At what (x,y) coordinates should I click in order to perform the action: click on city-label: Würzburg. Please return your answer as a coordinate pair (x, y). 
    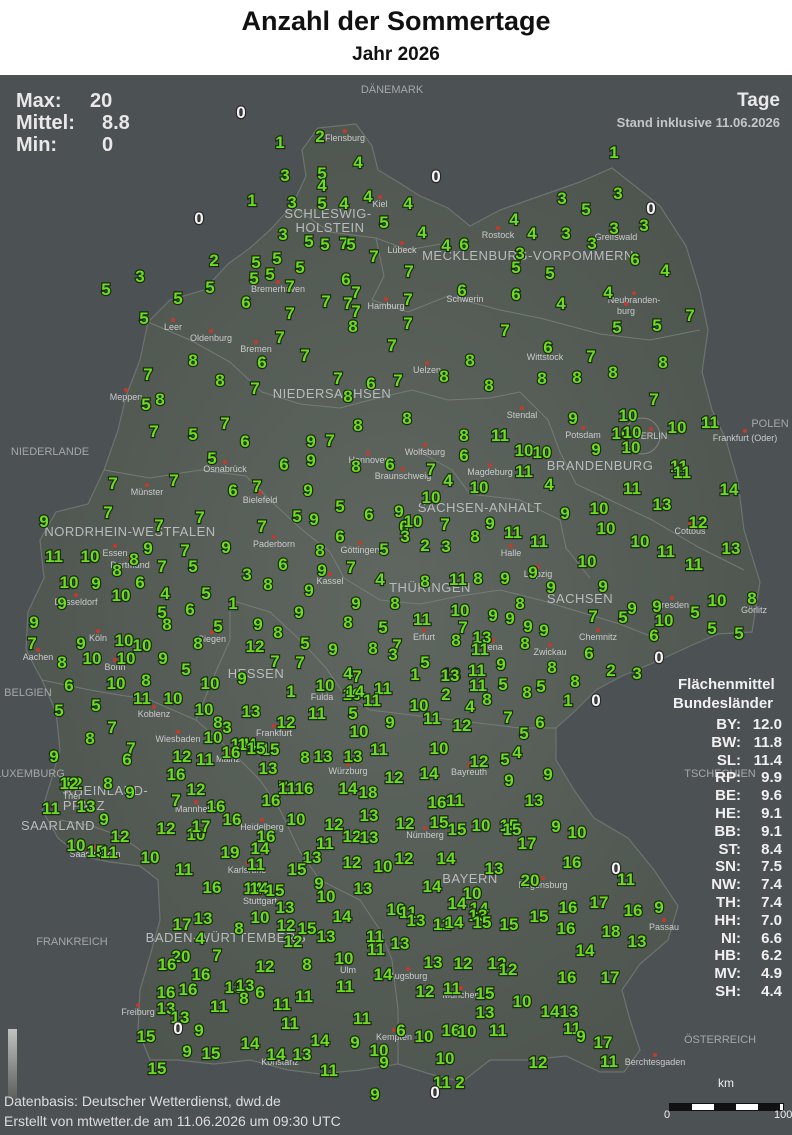
    Looking at the image, I should click on (347, 771).